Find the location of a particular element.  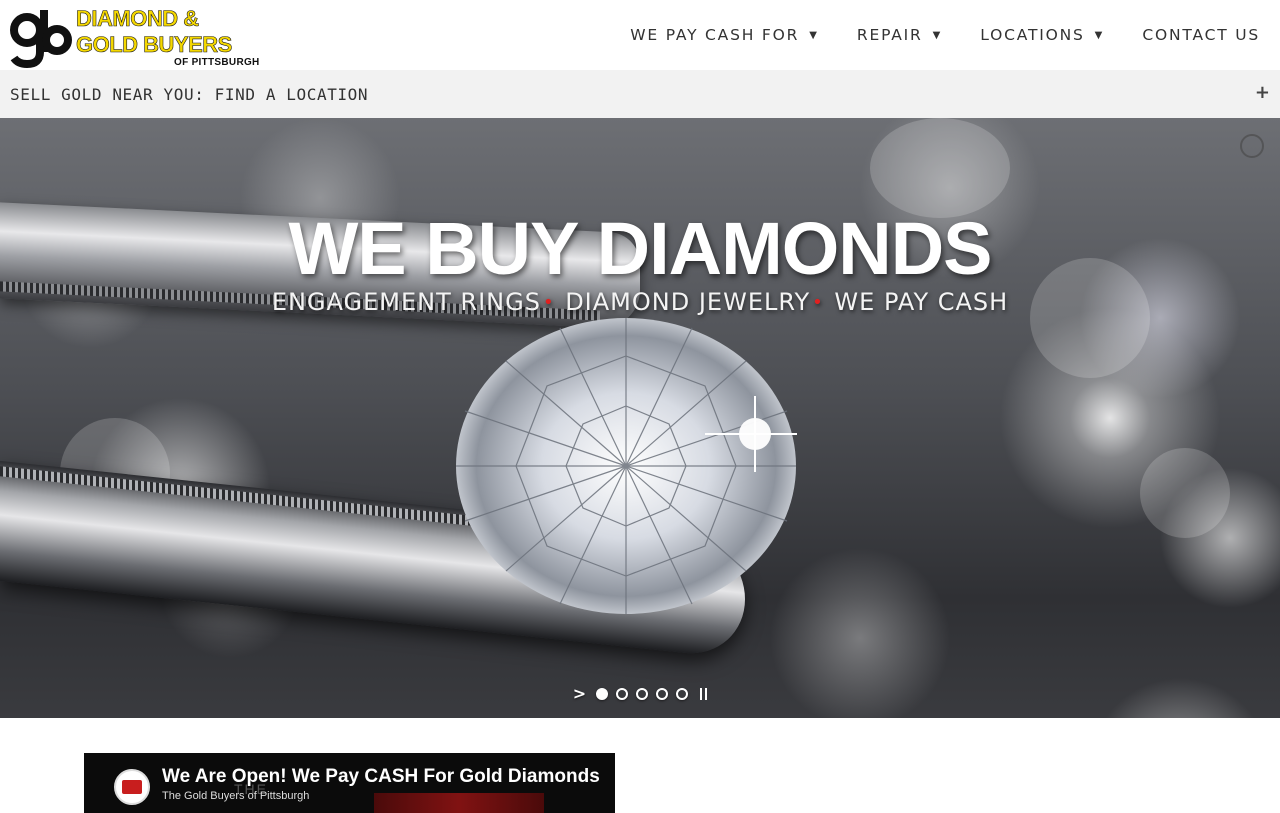

logo-text-gold-buyers: GOLD BUYERS is located at coordinates (154, 44).